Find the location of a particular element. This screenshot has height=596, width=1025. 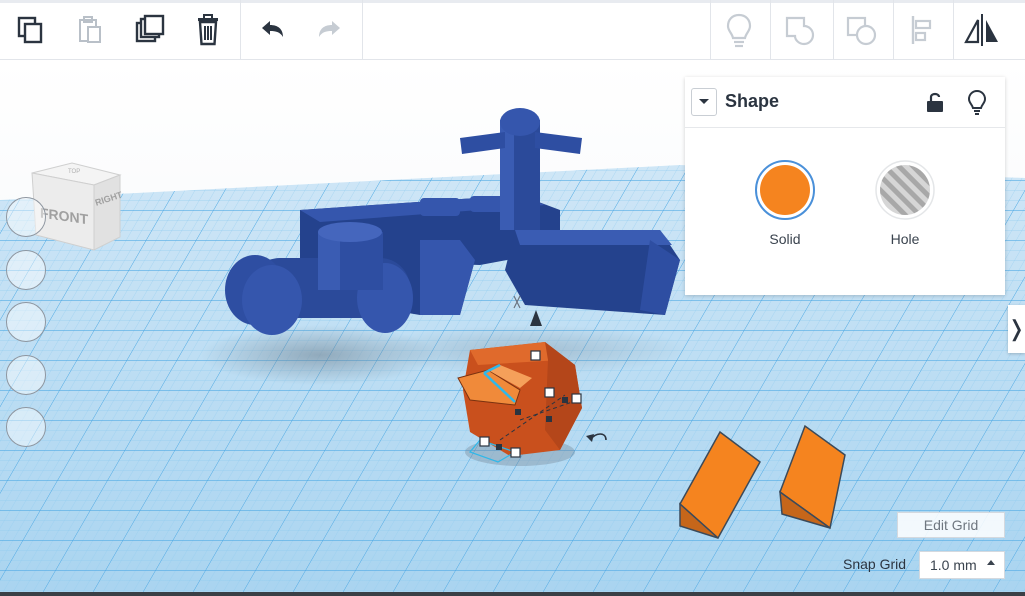

hole-label: Hole is located at coordinates (905, 239).